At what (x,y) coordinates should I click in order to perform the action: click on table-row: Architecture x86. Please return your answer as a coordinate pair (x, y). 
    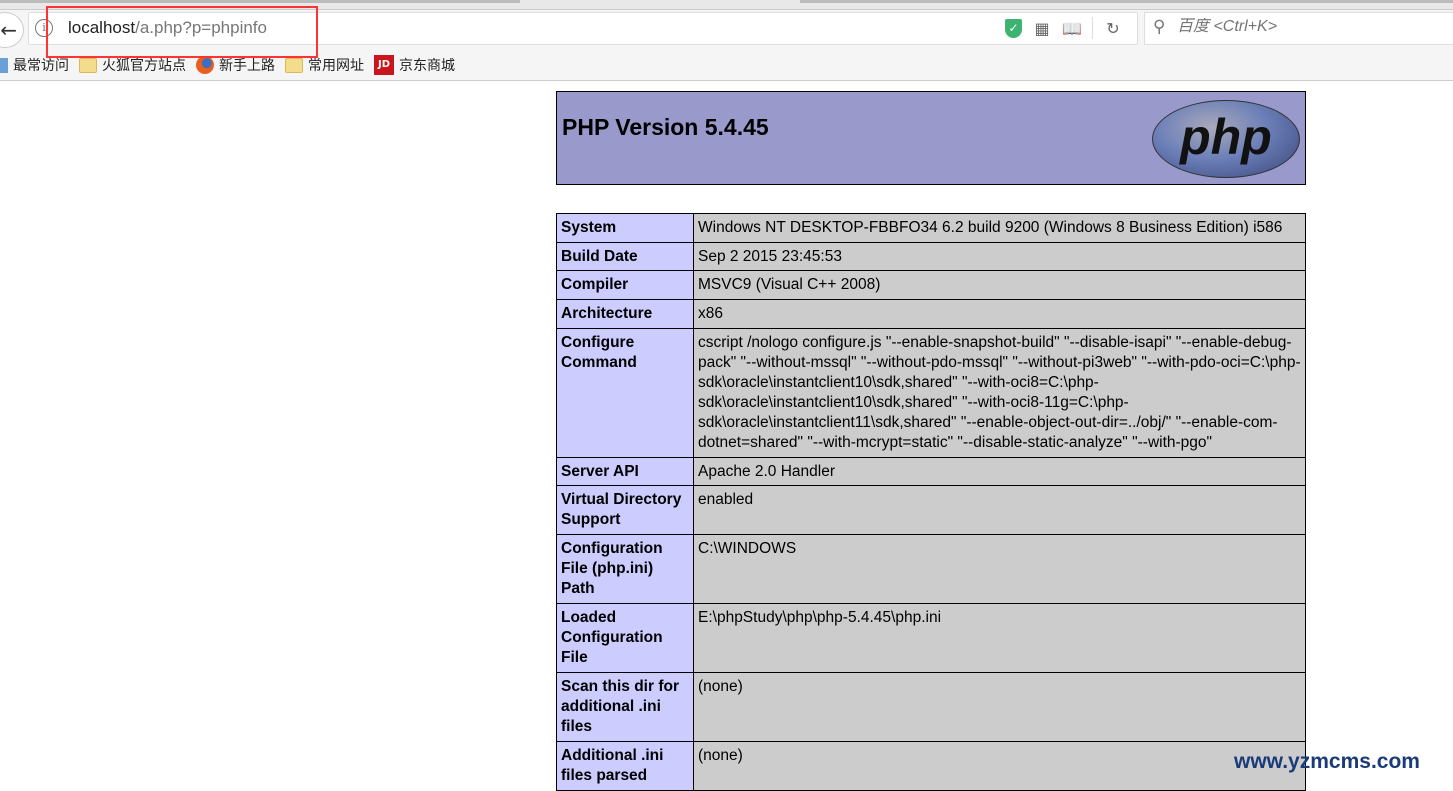
    Looking at the image, I should click on (931, 314).